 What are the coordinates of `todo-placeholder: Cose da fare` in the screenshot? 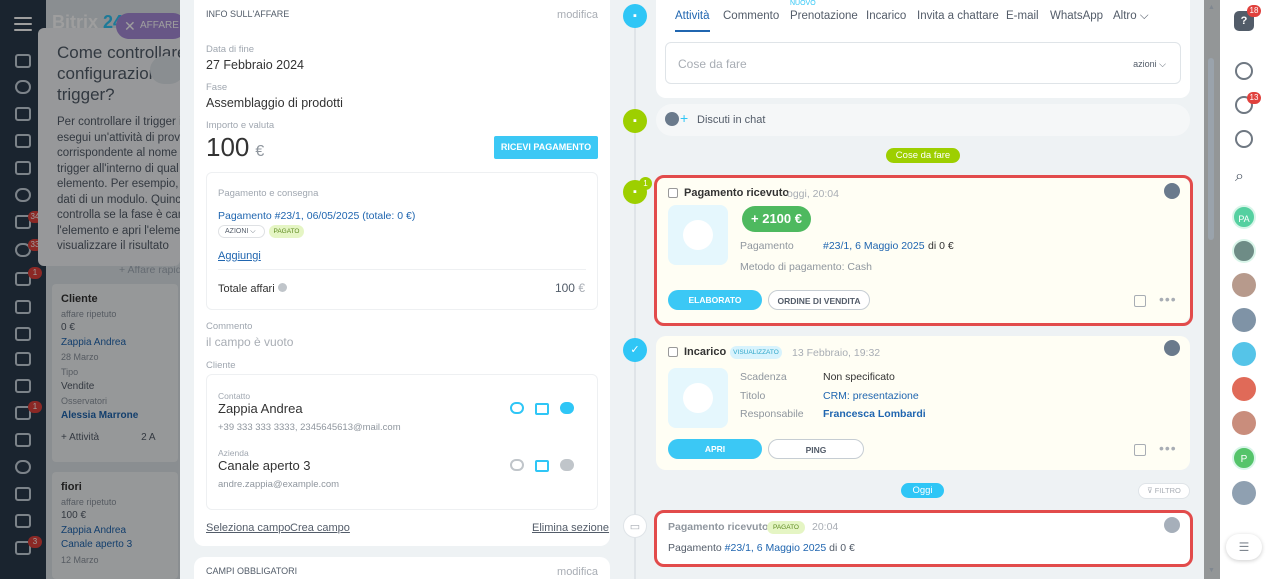 It's located at (712, 64).